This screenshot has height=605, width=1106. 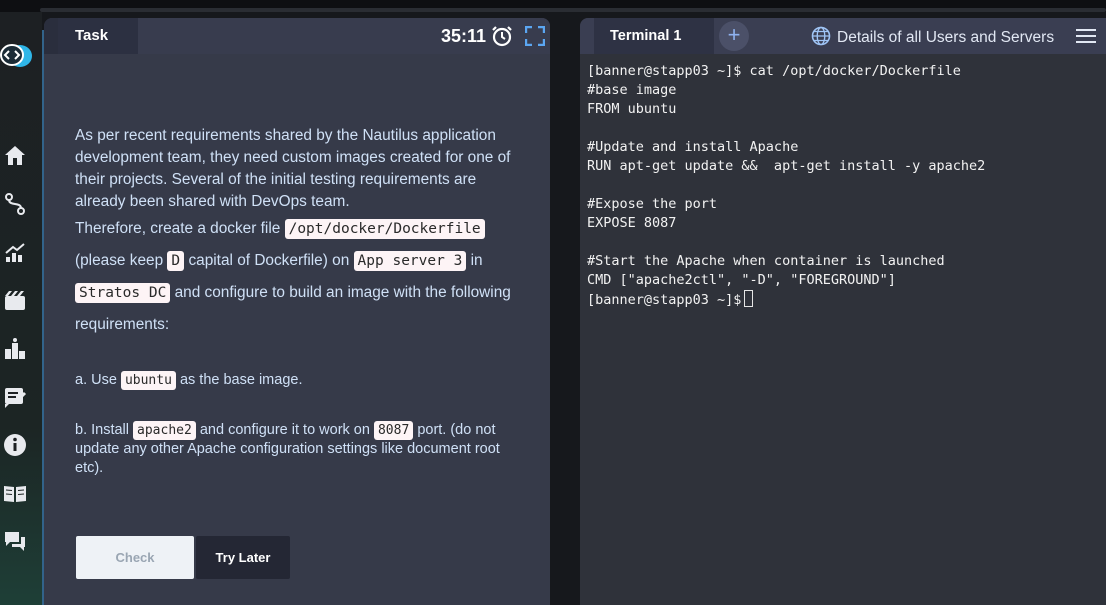 I want to click on requirement-a: a. Use ubuntu as the base image., so click(x=302, y=380).